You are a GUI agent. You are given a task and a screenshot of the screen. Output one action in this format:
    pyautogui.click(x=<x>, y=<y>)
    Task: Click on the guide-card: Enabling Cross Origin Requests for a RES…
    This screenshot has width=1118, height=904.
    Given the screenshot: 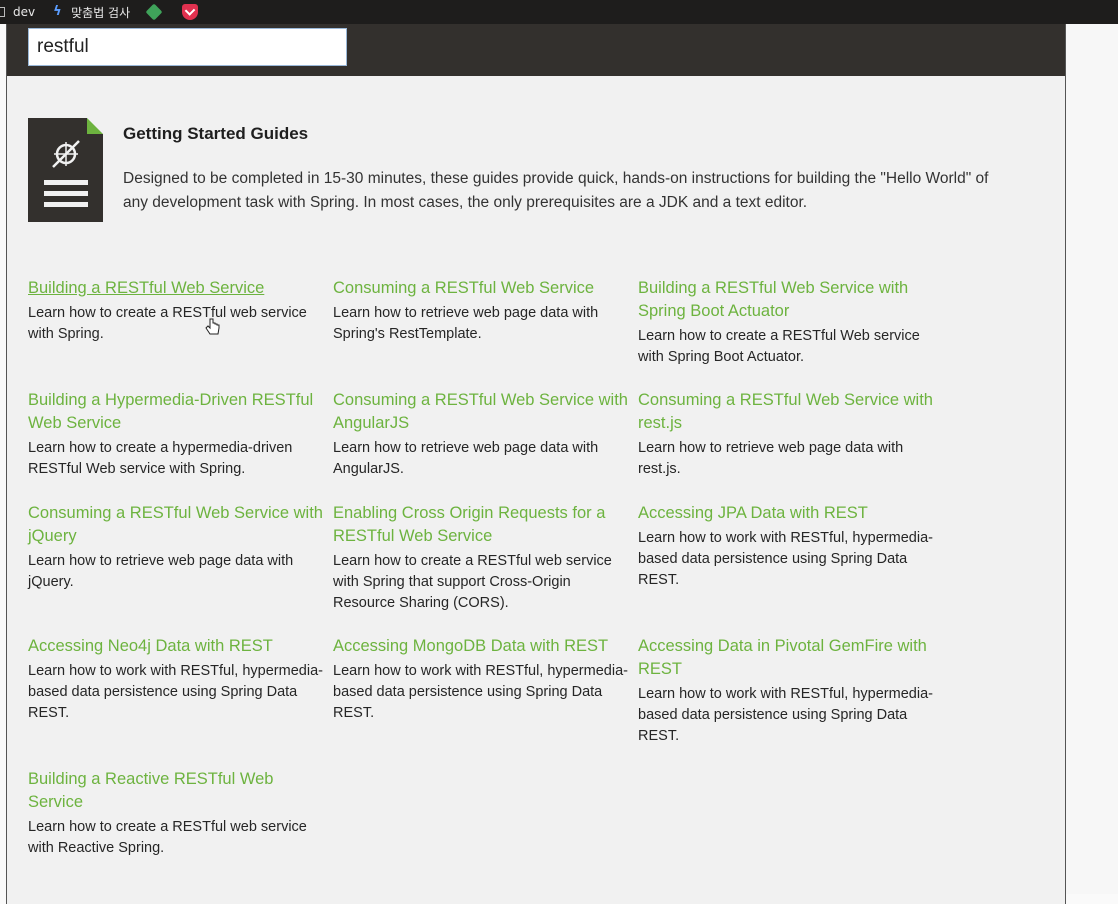 What is the action you would take?
    pyautogui.click(x=483, y=558)
    